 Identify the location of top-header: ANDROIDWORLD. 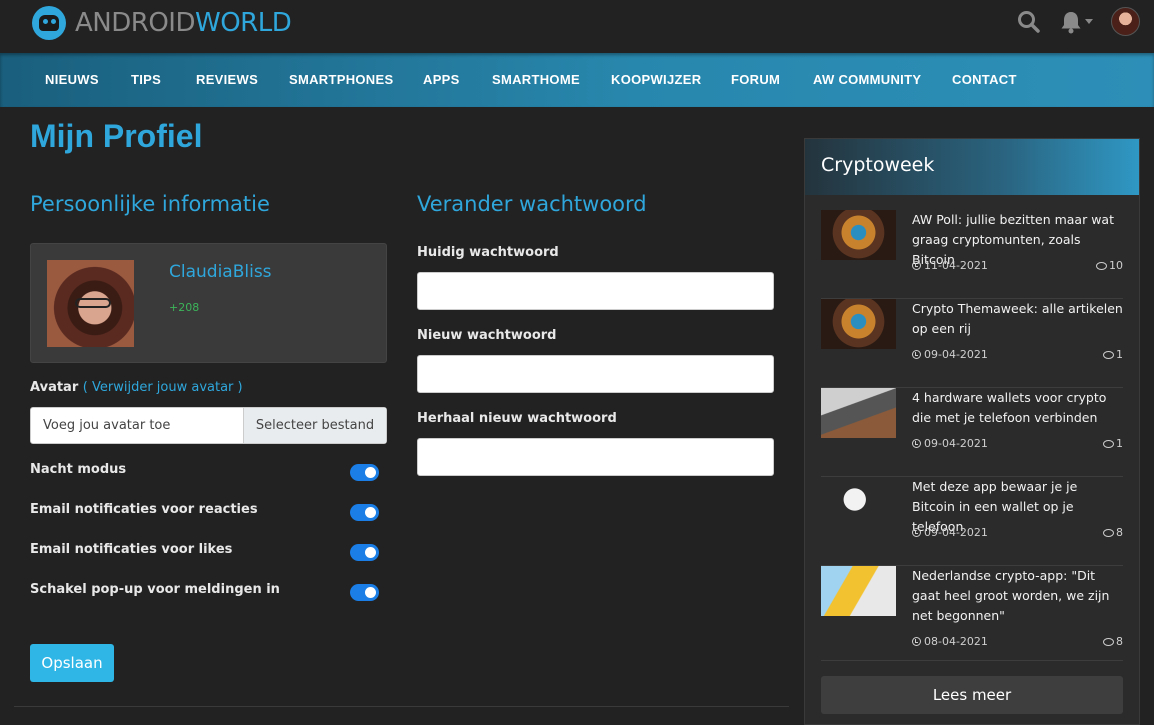
(577, 26).